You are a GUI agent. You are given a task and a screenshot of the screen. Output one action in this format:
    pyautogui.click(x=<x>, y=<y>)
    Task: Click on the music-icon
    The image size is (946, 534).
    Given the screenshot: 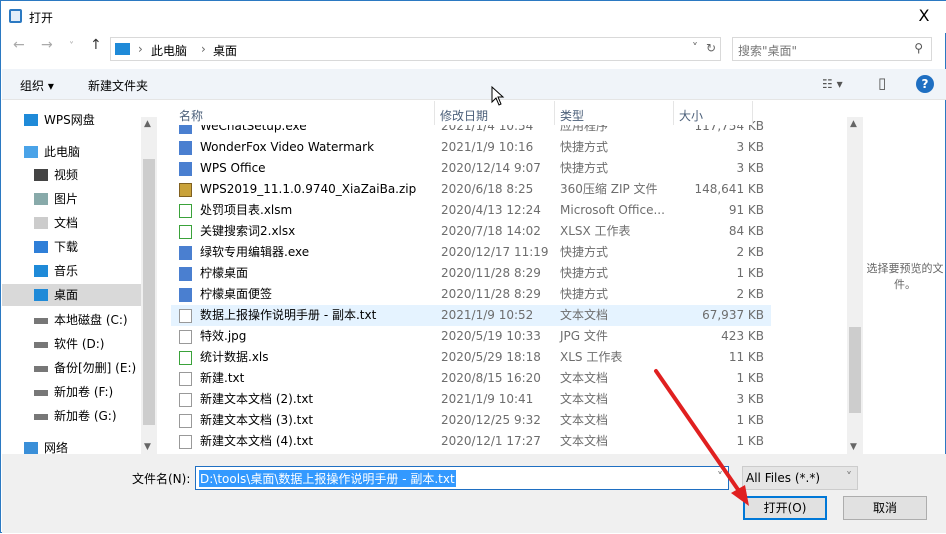 What is the action you would take?
    pyautogui.click(x=41, y=271)
    